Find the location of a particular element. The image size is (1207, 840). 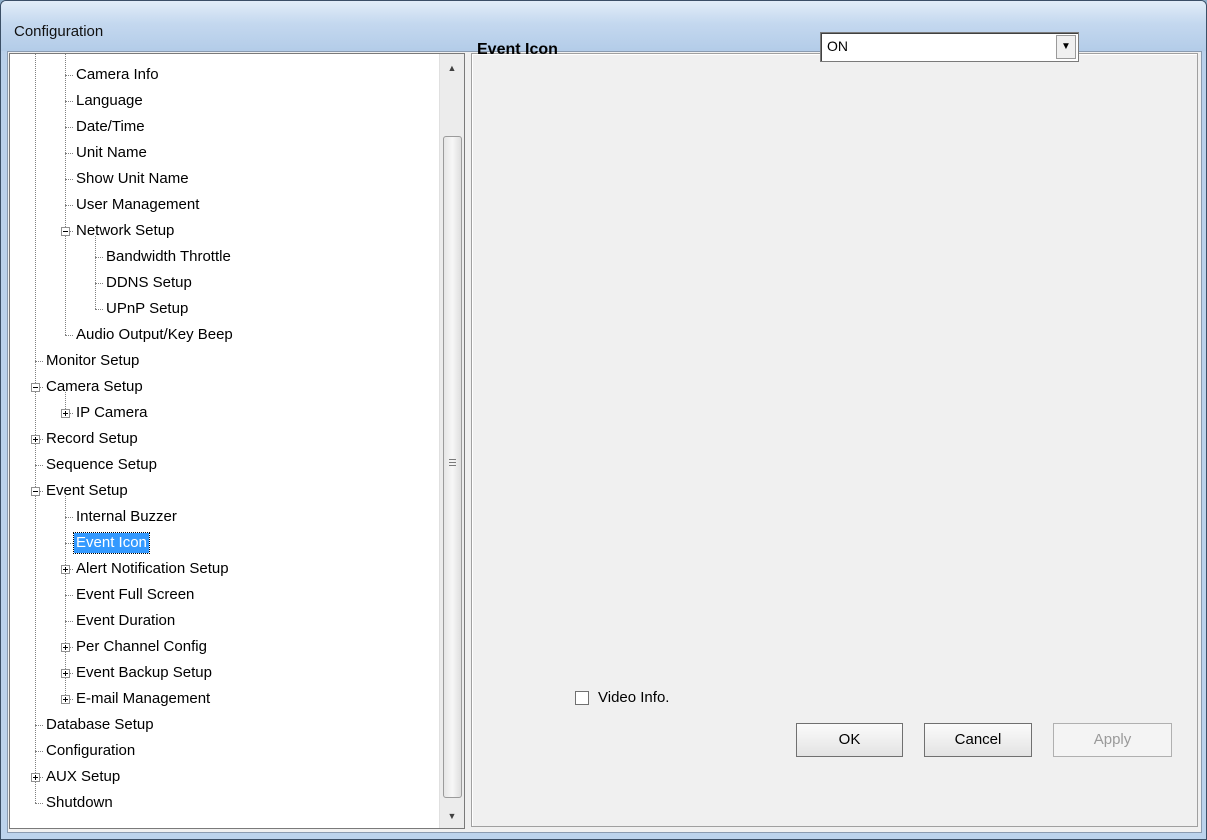

tree-item: Per Channel Config is located at coordinates (141, 647).